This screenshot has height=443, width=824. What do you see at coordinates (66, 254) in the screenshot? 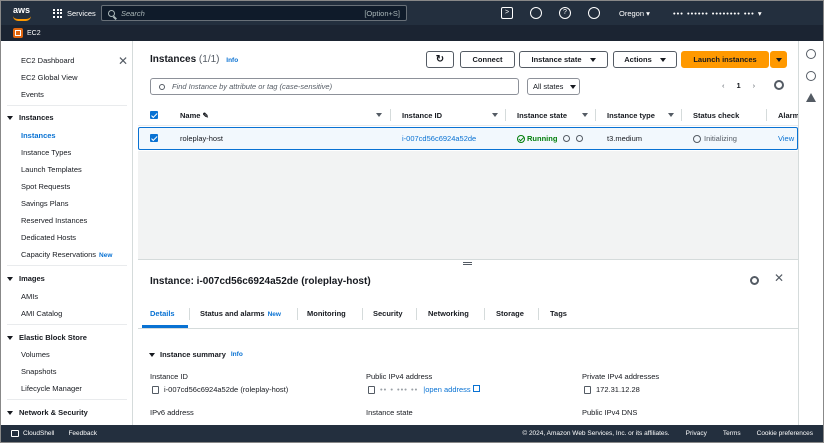
I see `sidebar-item-capacity-reservations: Capacity Reservations New` at bounding box center [66, 254].